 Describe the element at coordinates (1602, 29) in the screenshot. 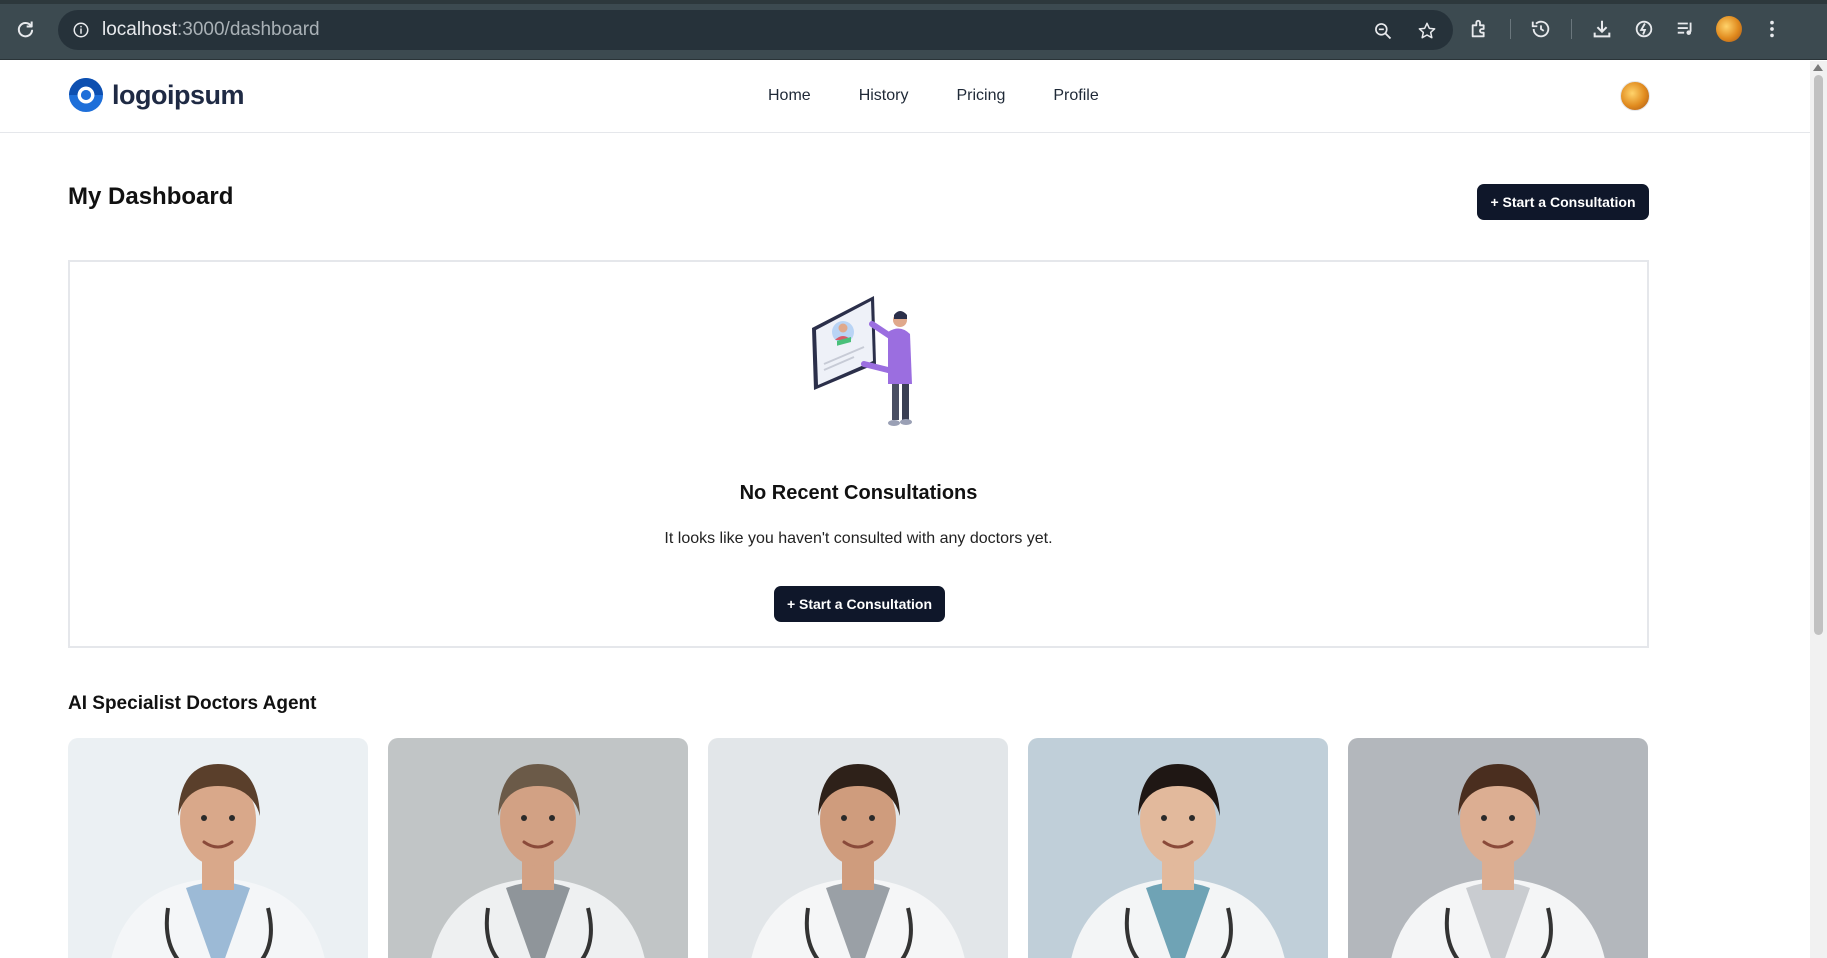

I see `download-icon` at that location.